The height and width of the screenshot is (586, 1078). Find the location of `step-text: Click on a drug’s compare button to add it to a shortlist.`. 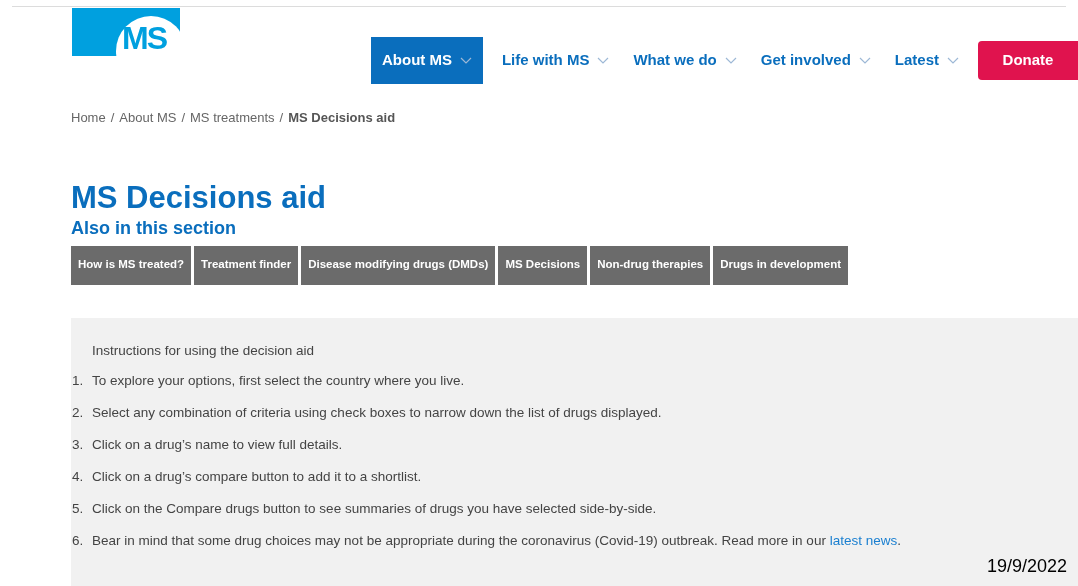

step-text: Click on a drug’s compare button to add it to a shortlist. is located at coordinates (257, 476).